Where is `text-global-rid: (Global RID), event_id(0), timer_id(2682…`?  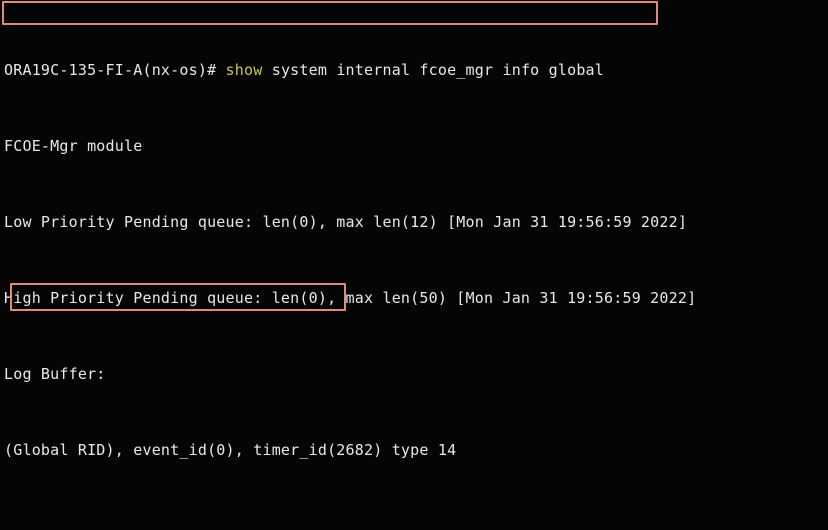 text-global-rid: (Global RID), event_id(0), timer_id(2682… is located at coordinates (230, 450).